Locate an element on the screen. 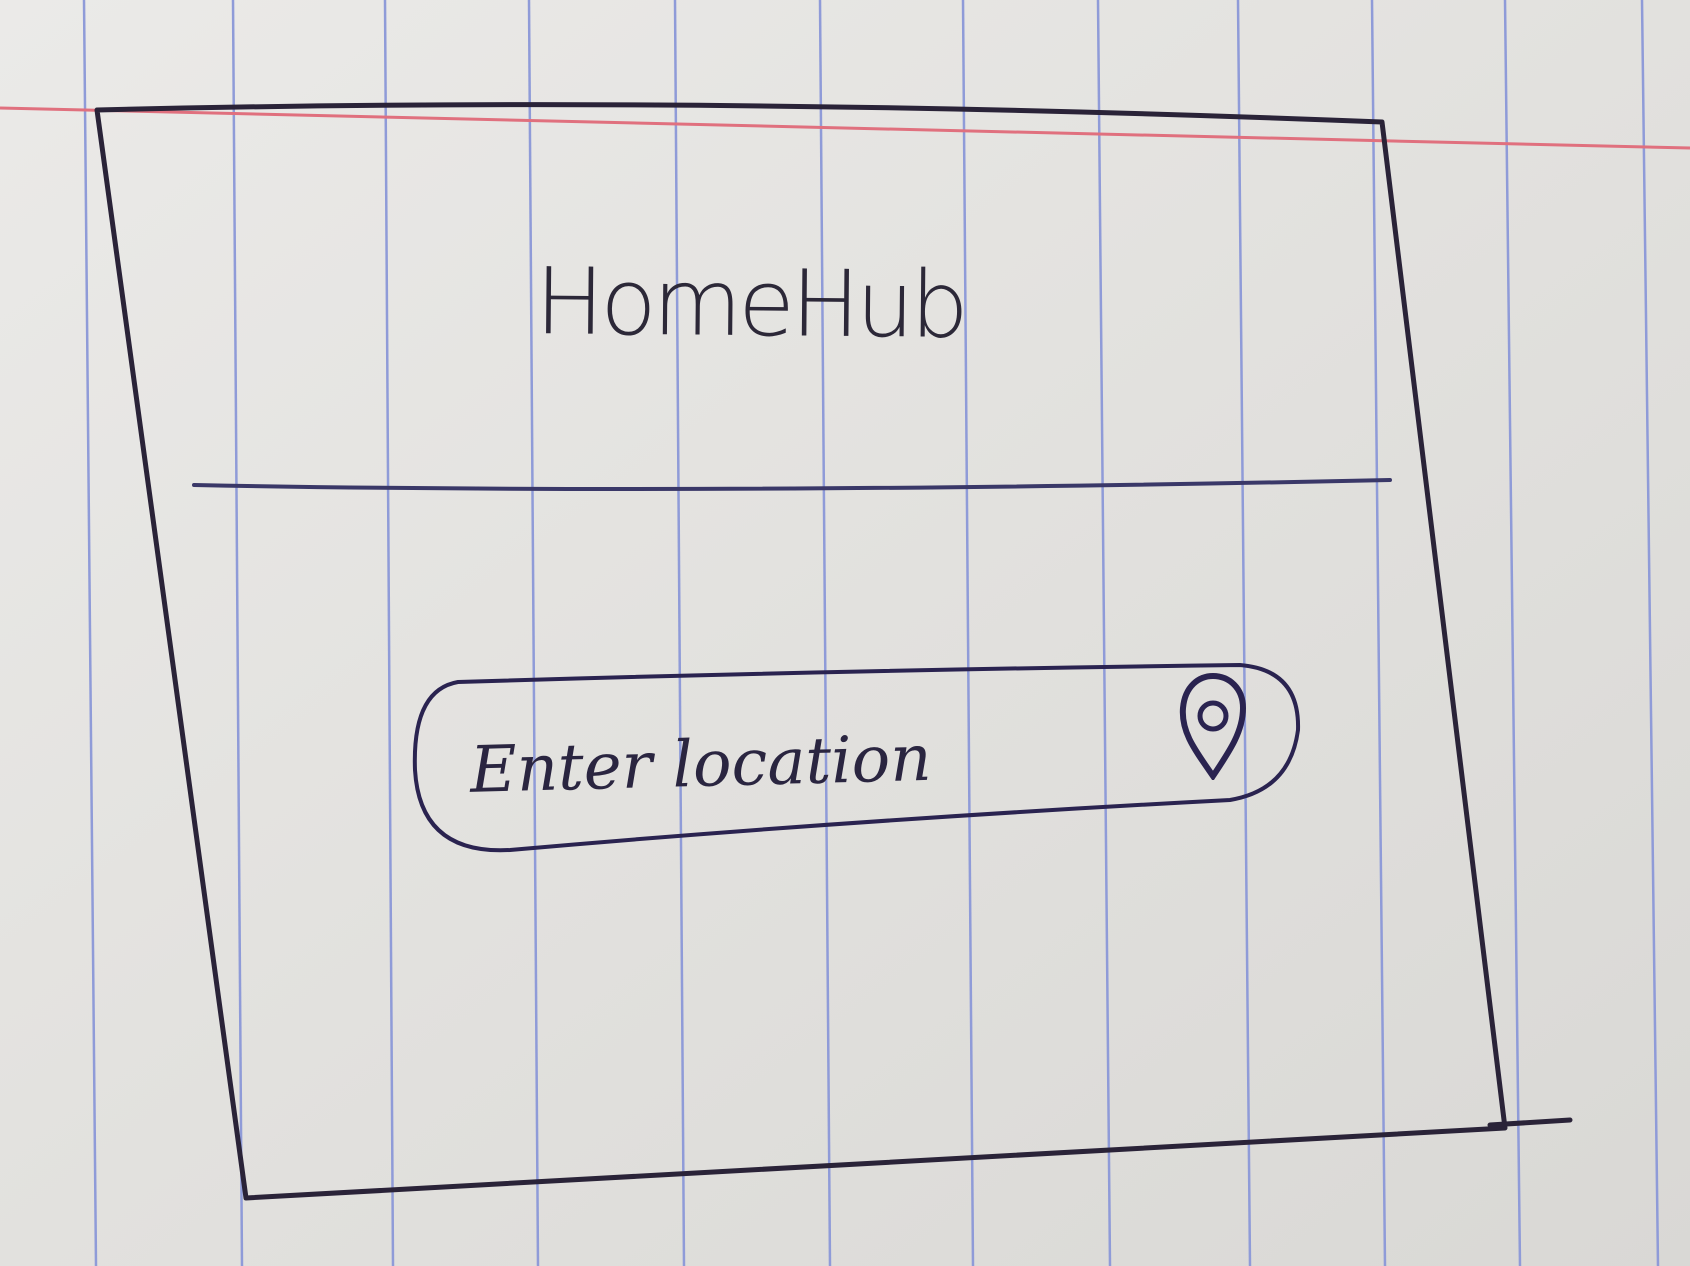  app-title: HomeHub is located at coordinates (750, 303).